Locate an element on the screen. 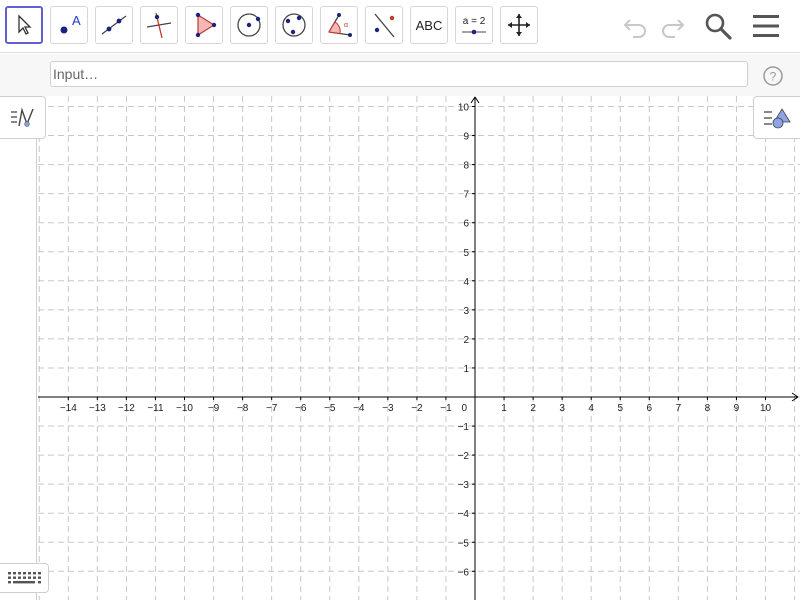 This screenshot has width=800, height=600. text-icon: ABC is located at coordinates (429, 25).